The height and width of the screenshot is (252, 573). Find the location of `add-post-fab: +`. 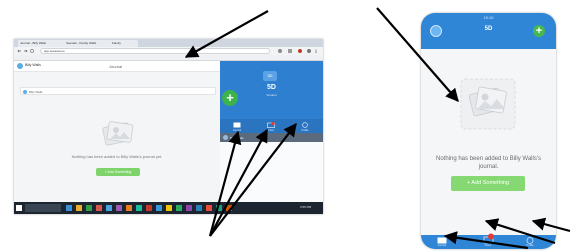

add-post-fab: + is located at coordinates (230, 98).